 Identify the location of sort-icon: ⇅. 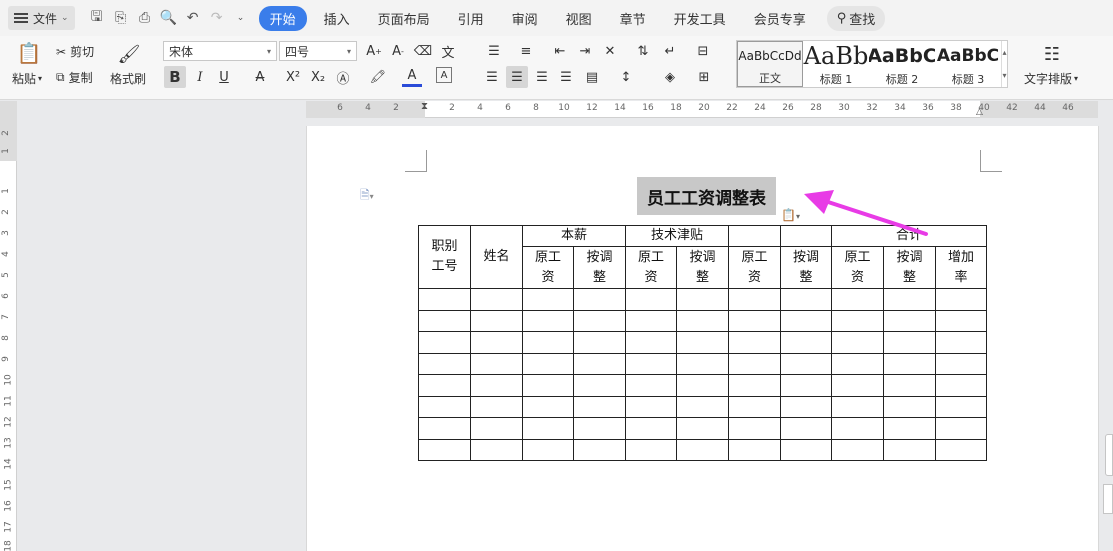
(643, 51).